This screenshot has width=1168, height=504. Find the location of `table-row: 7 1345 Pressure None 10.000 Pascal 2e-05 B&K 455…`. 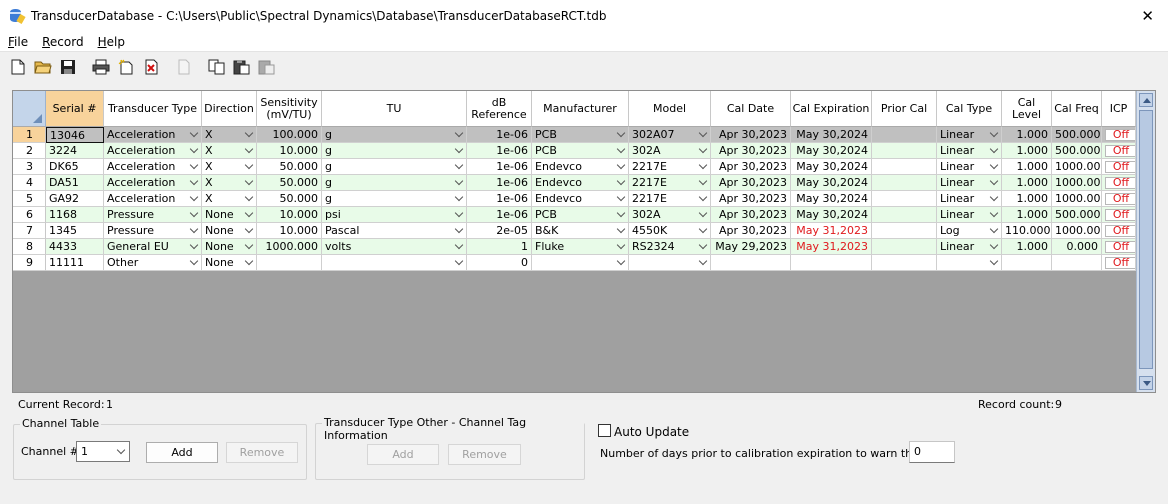

table-row: 7 1345 Pressure None 10.000 Pascal 2e-05 B&K 455… is located at coordinates (574, 231).